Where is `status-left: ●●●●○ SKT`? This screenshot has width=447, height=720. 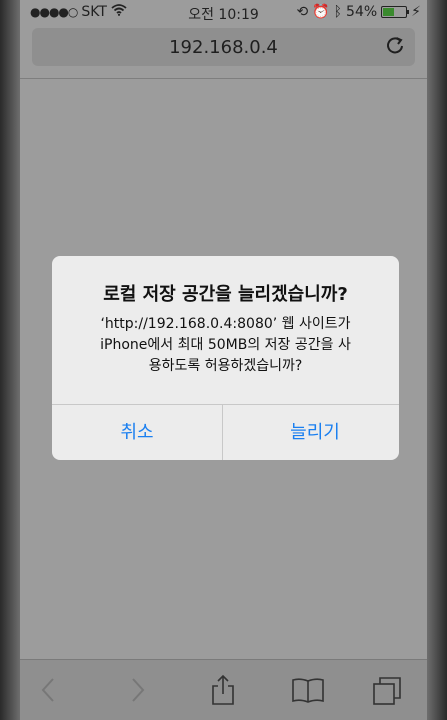
status-left: ●●●●○ SKT is located at coordinates (78, 12).